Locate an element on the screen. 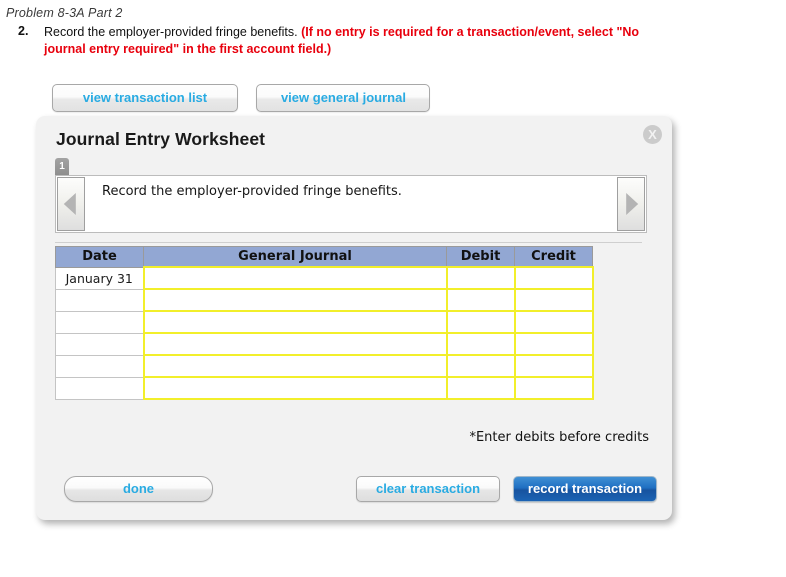 The image size is (786, 577). view-transaction-list-button: view transaction list is located at coordinates (145, 98).